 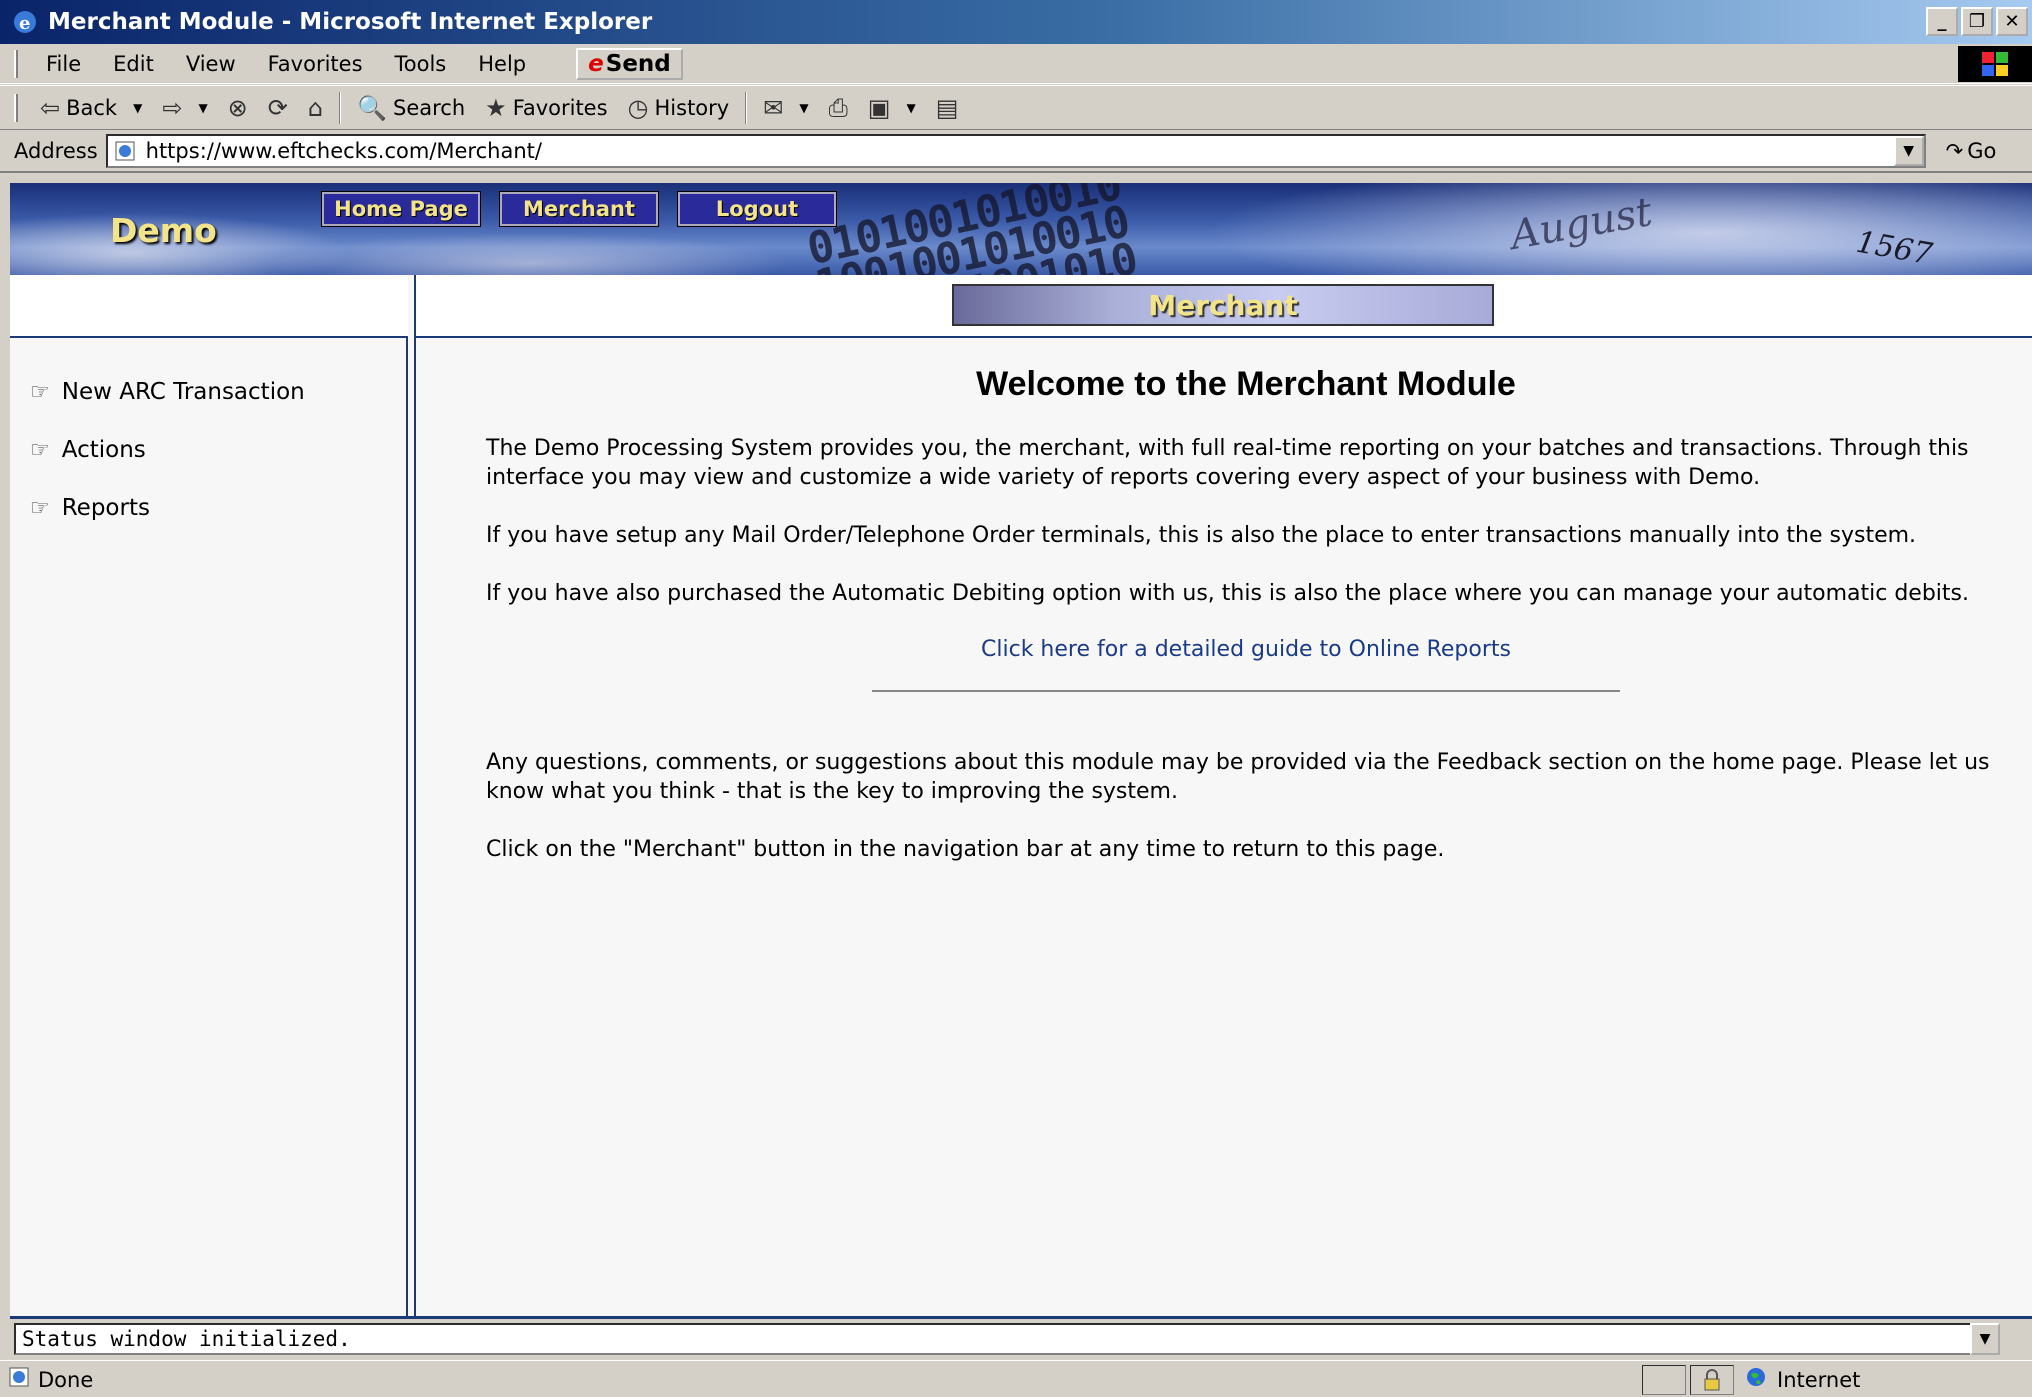 I want to click on search-icon: 🔍, so click(x=372, y=107).